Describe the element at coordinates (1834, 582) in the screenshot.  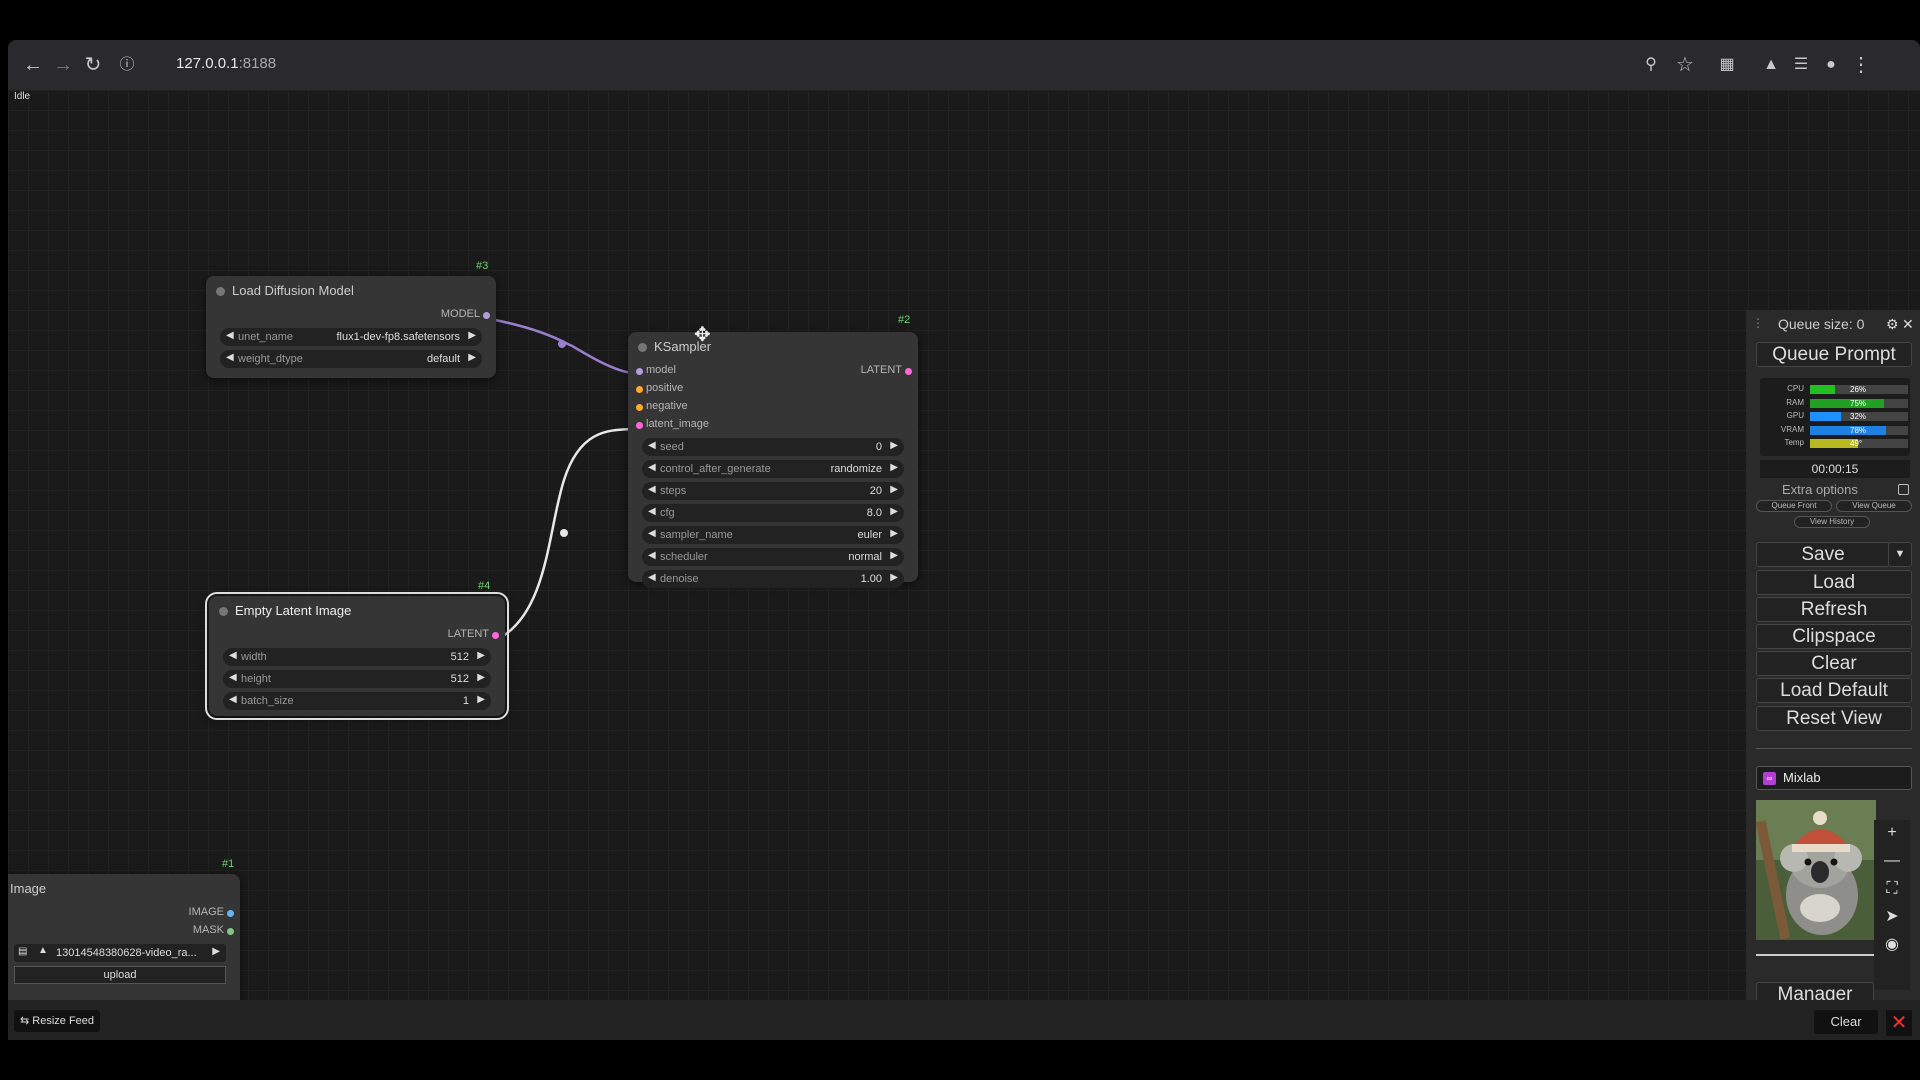
I see `load-button: Load` at that location.